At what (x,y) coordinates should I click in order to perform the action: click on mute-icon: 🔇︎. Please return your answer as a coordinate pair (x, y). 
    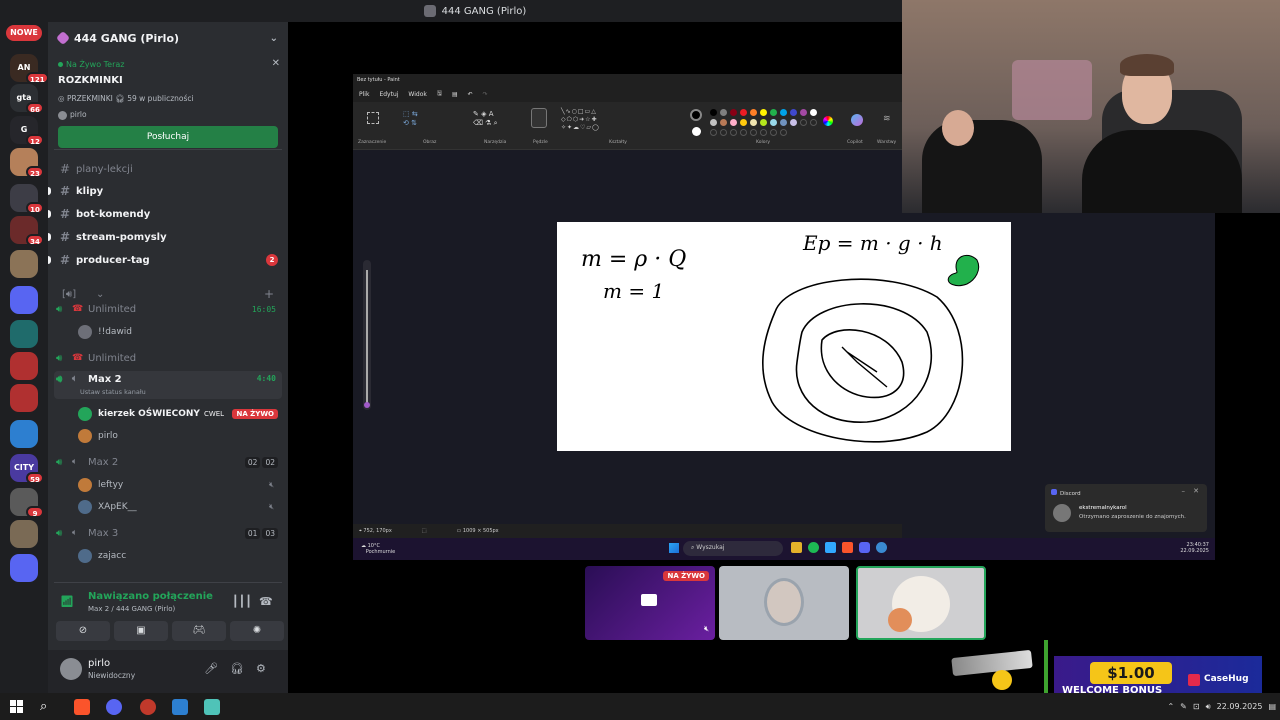
    Looking at the image, I should click on (706, 629).